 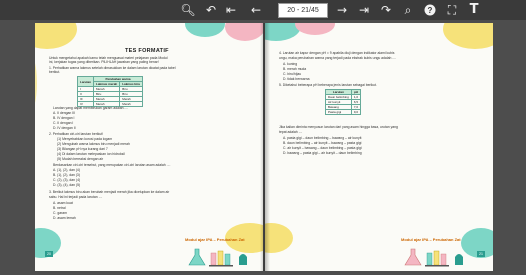 What do you see at coordinates (211, 10) in the screenshot?
I see `undo-icon: ↶` at bounding box center [211, 10].